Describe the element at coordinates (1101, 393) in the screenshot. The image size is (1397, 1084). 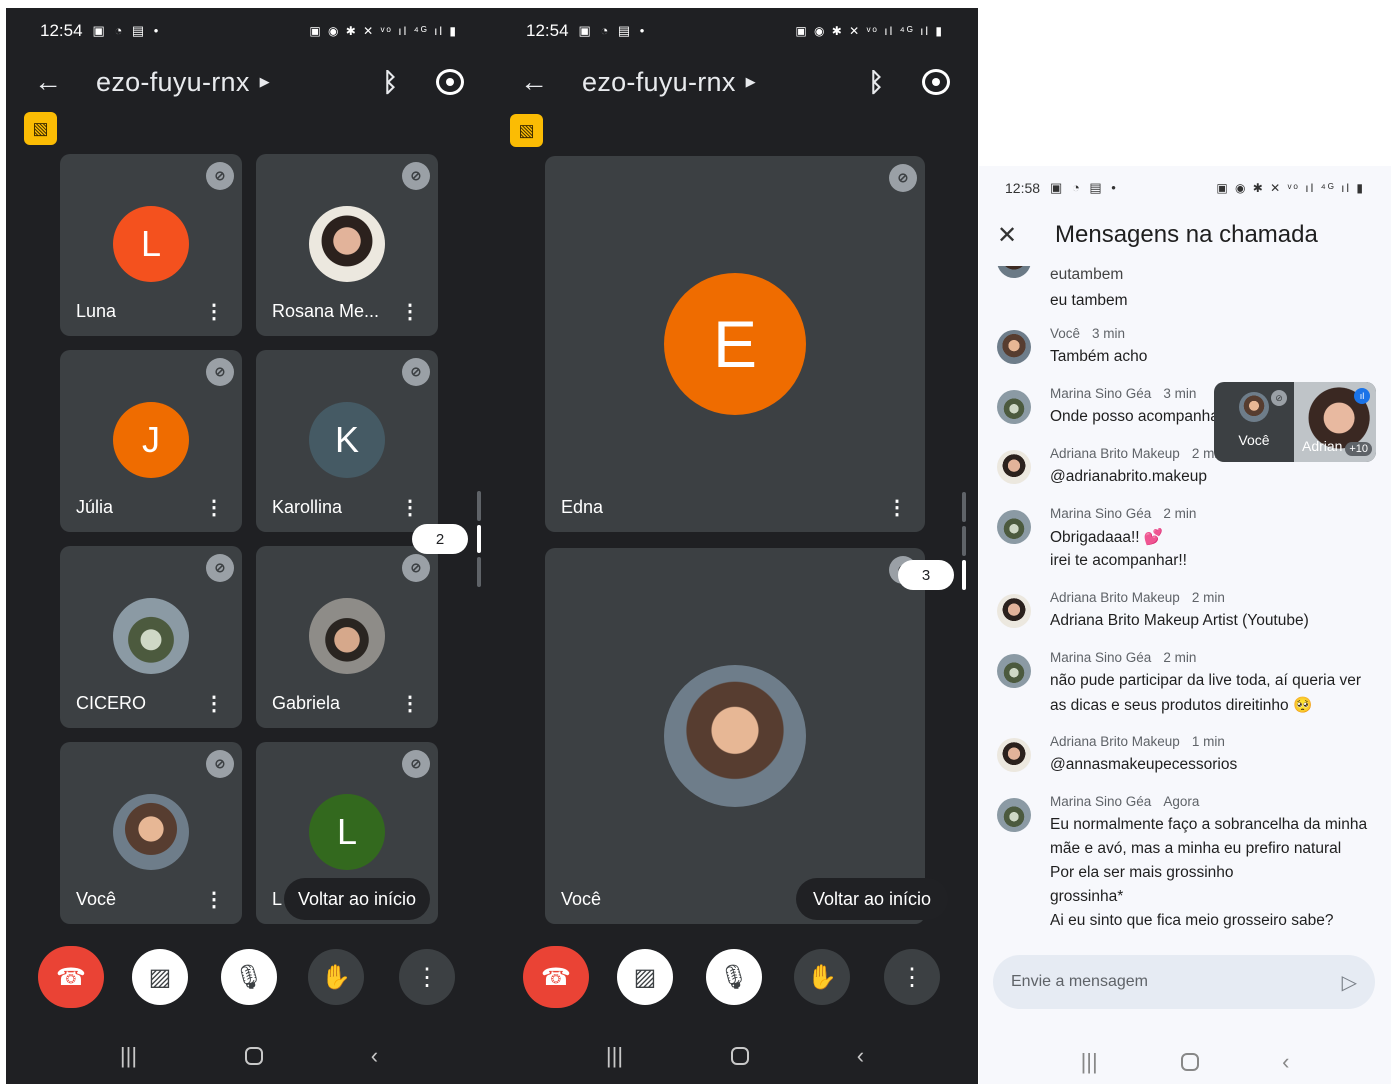
I see `sender-name: Marina Sino Géa` at that location.